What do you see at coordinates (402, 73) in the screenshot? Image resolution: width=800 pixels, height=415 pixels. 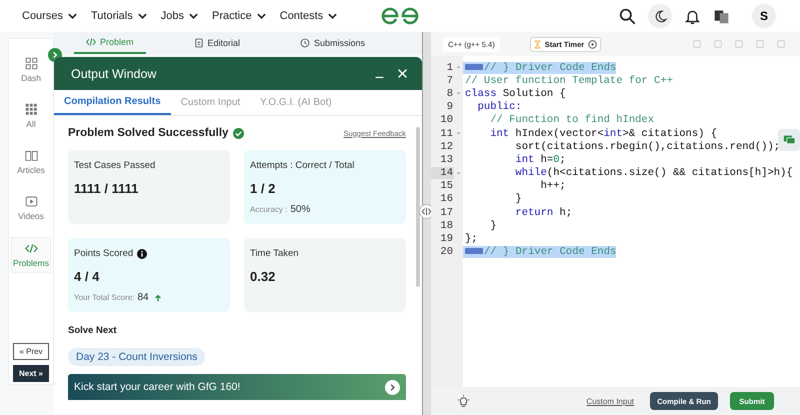 I see `close-icon` at bounding box center [402, 73].